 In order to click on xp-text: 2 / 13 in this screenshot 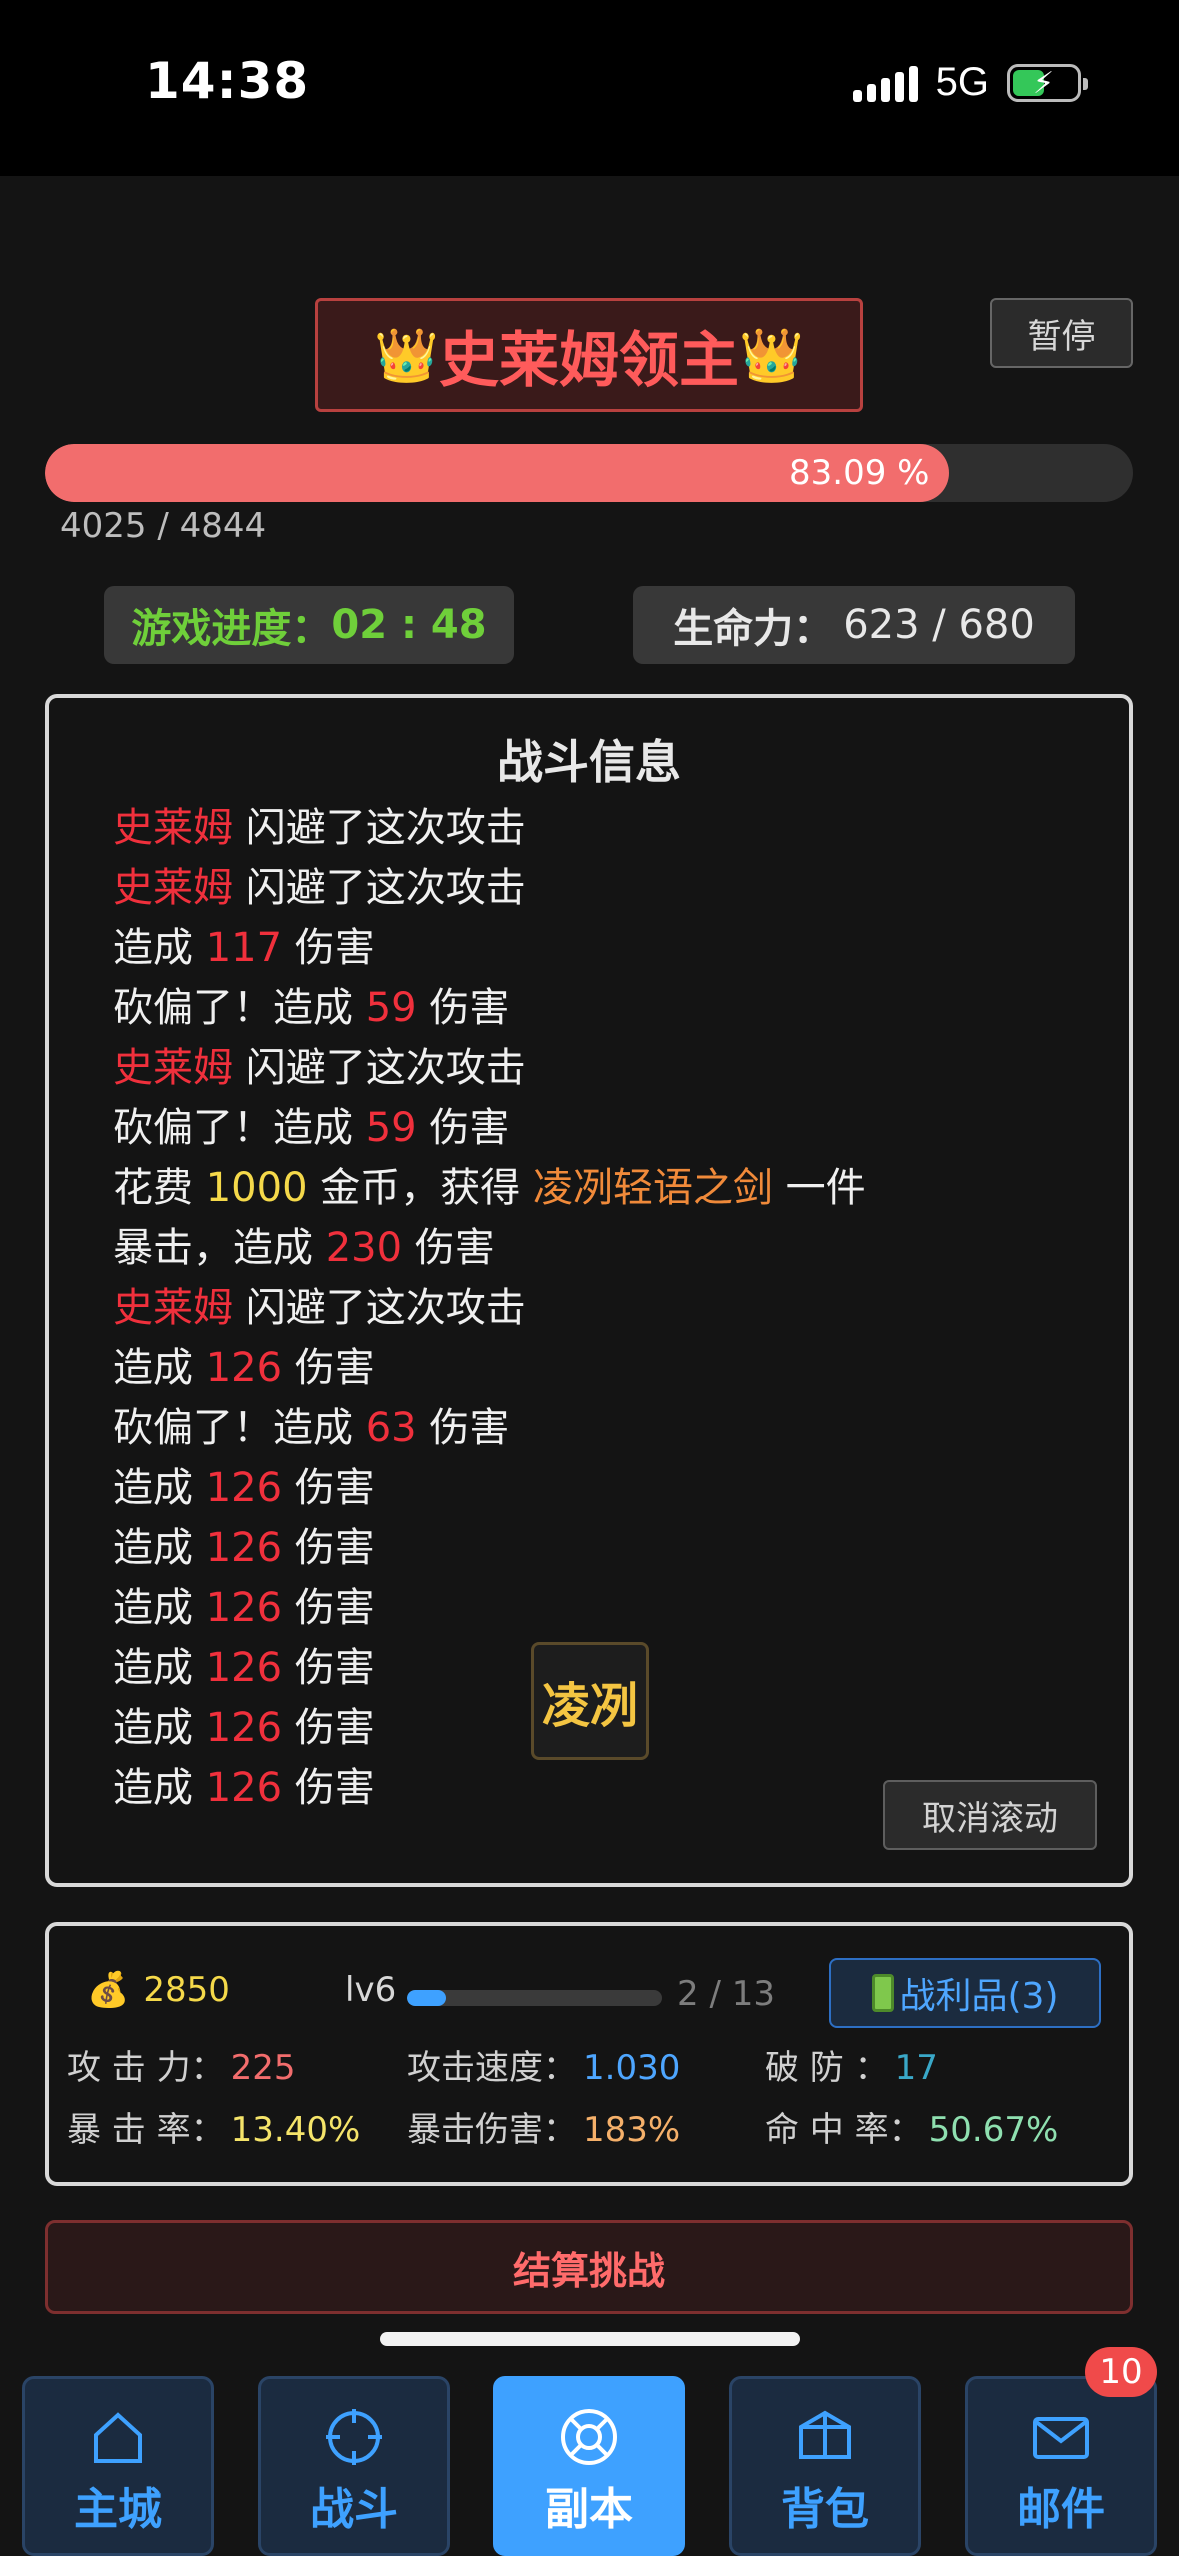, I will do `click(726, 1994)`.